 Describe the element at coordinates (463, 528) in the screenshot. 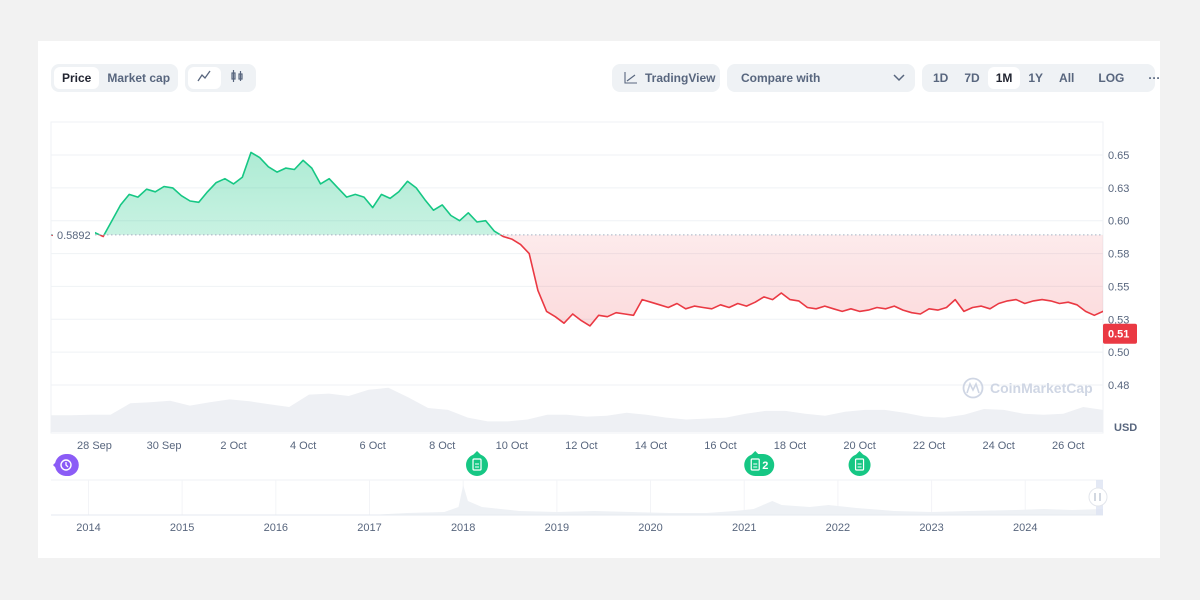

I see `navigator-year-label: 2018` at that location.